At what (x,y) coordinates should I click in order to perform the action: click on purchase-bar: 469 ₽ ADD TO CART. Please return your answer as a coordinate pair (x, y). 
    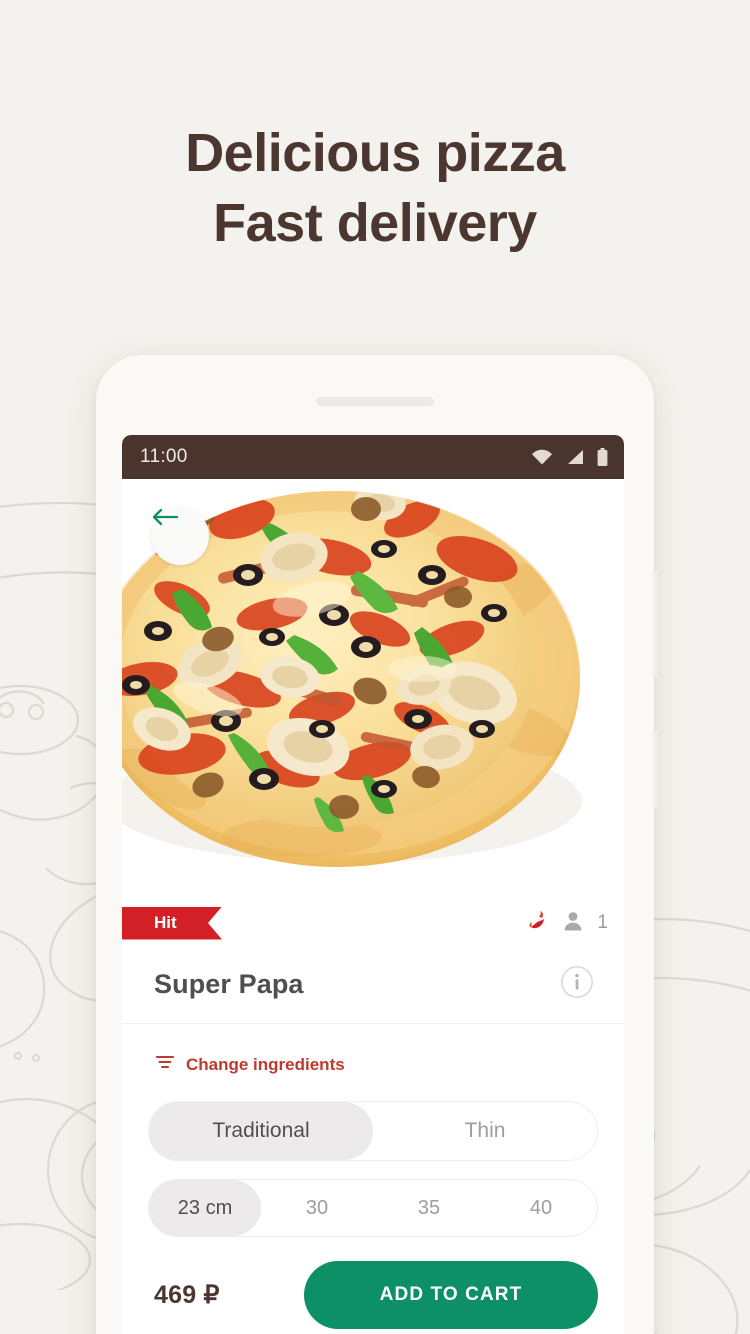
    Looking at the image, I should click on (373, 1283).